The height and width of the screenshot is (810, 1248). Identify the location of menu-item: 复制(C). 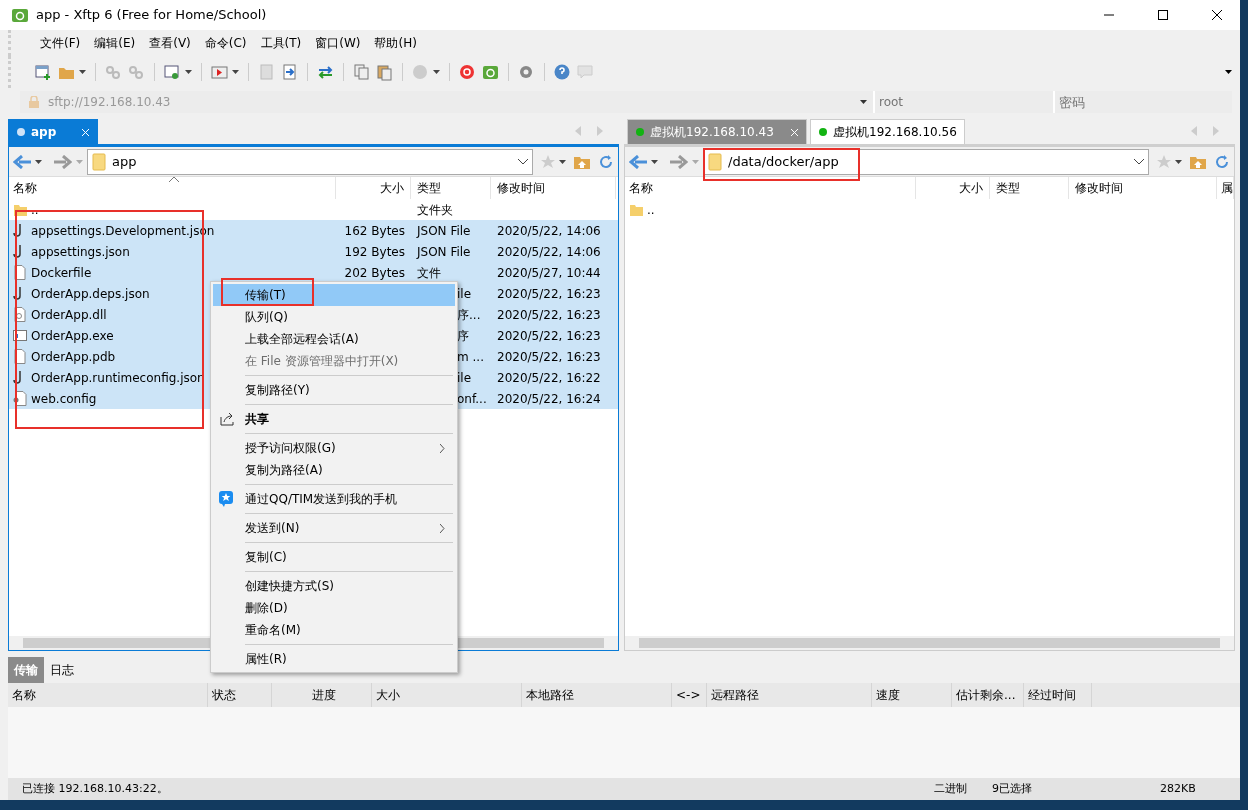
(334, 557).